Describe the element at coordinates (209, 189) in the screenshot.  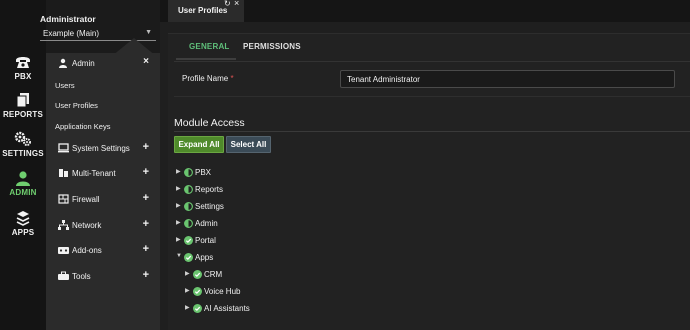
I see `tree-item-label: Reports` at that location.